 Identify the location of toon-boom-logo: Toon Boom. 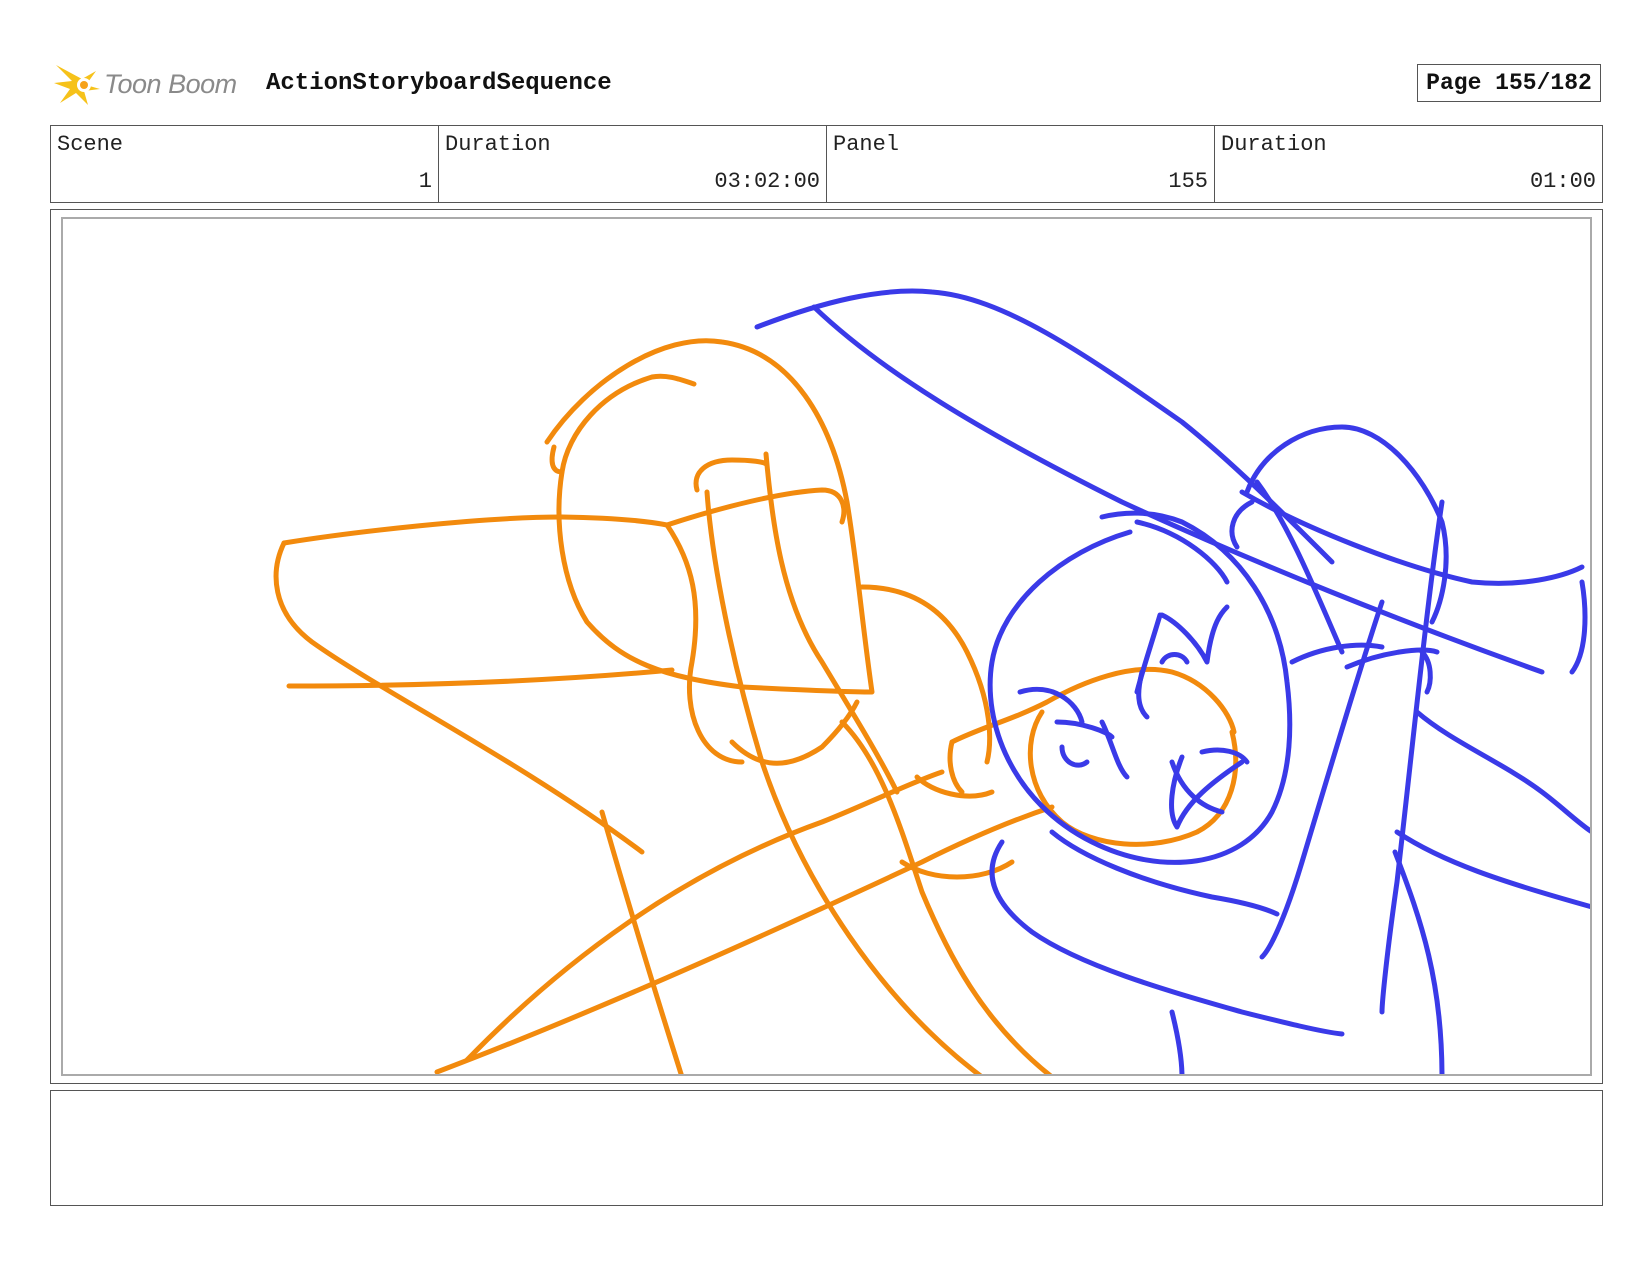
(144, 84).